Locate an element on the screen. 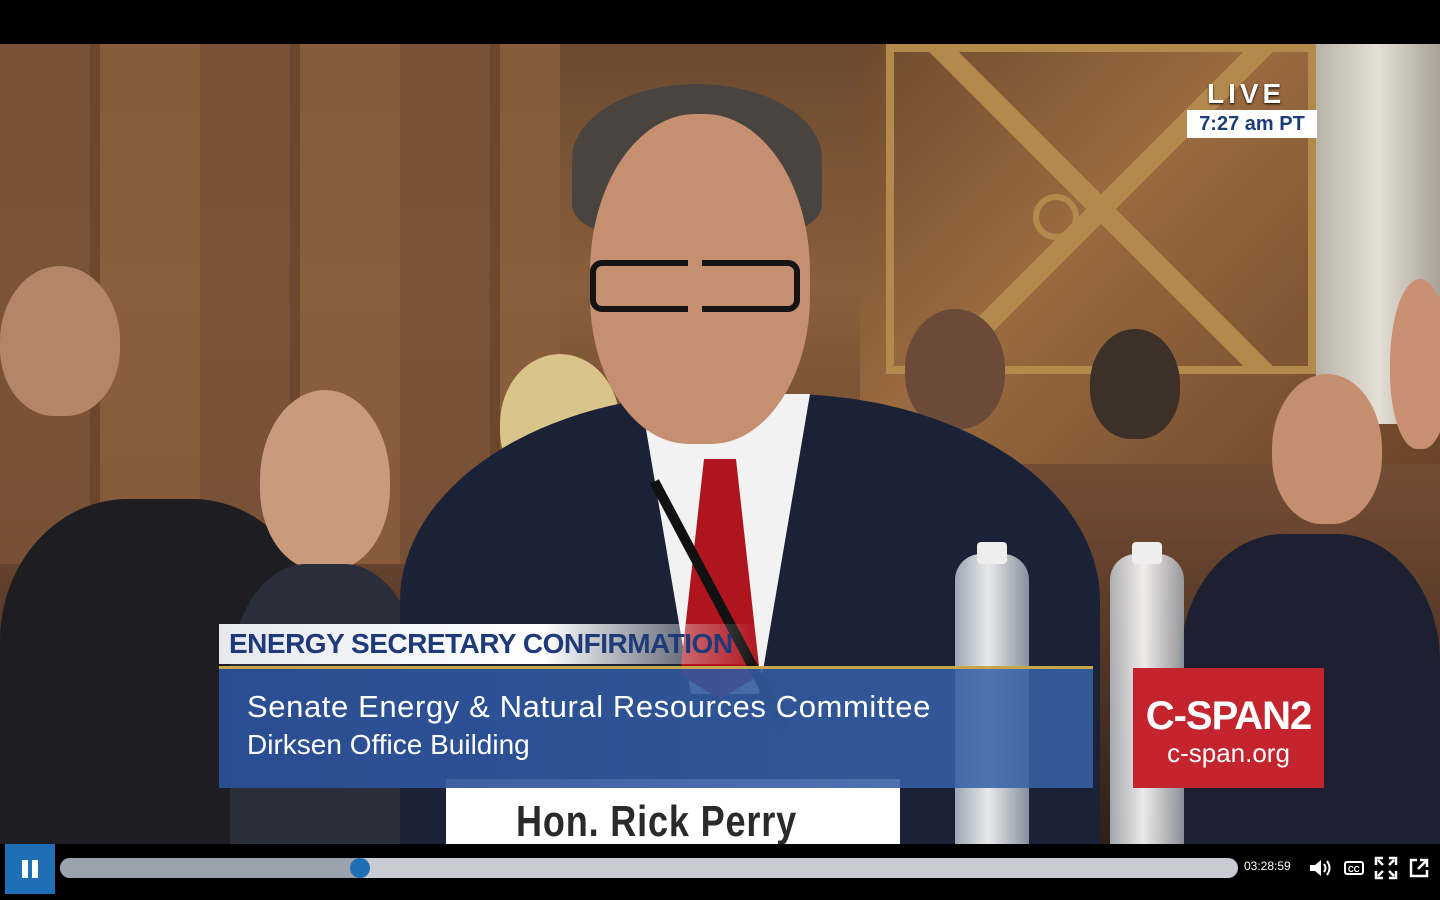  fullscreen-icon is located at coordinates (1386, 868).